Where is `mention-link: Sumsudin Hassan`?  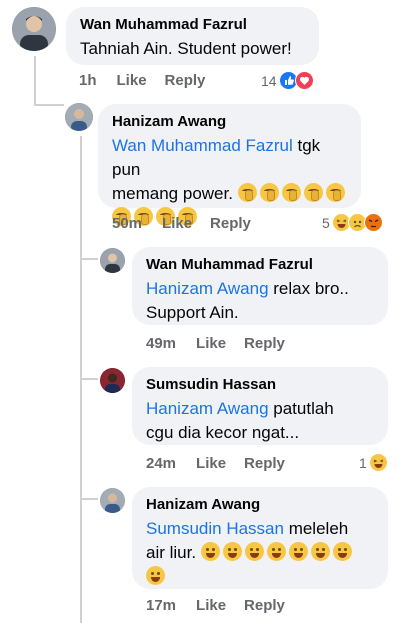 mention-link: Sumsudin Hassan is located at coordinates (215, 528).